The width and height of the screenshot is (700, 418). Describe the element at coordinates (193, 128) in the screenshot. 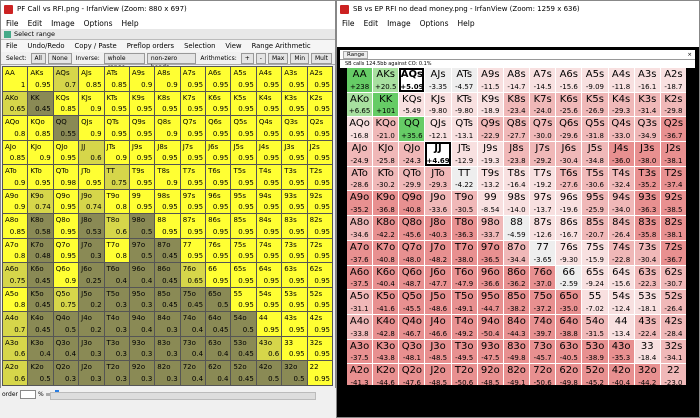

I see `range-cell-Q7s: Q7s 0.95` at that location.